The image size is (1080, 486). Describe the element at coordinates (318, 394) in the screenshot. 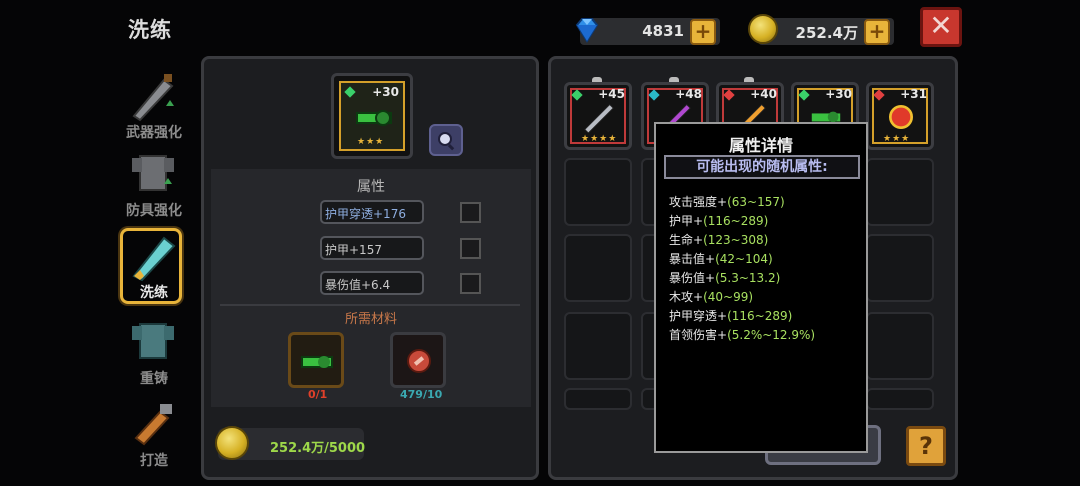

I see `material-count: 0/1` at that location.